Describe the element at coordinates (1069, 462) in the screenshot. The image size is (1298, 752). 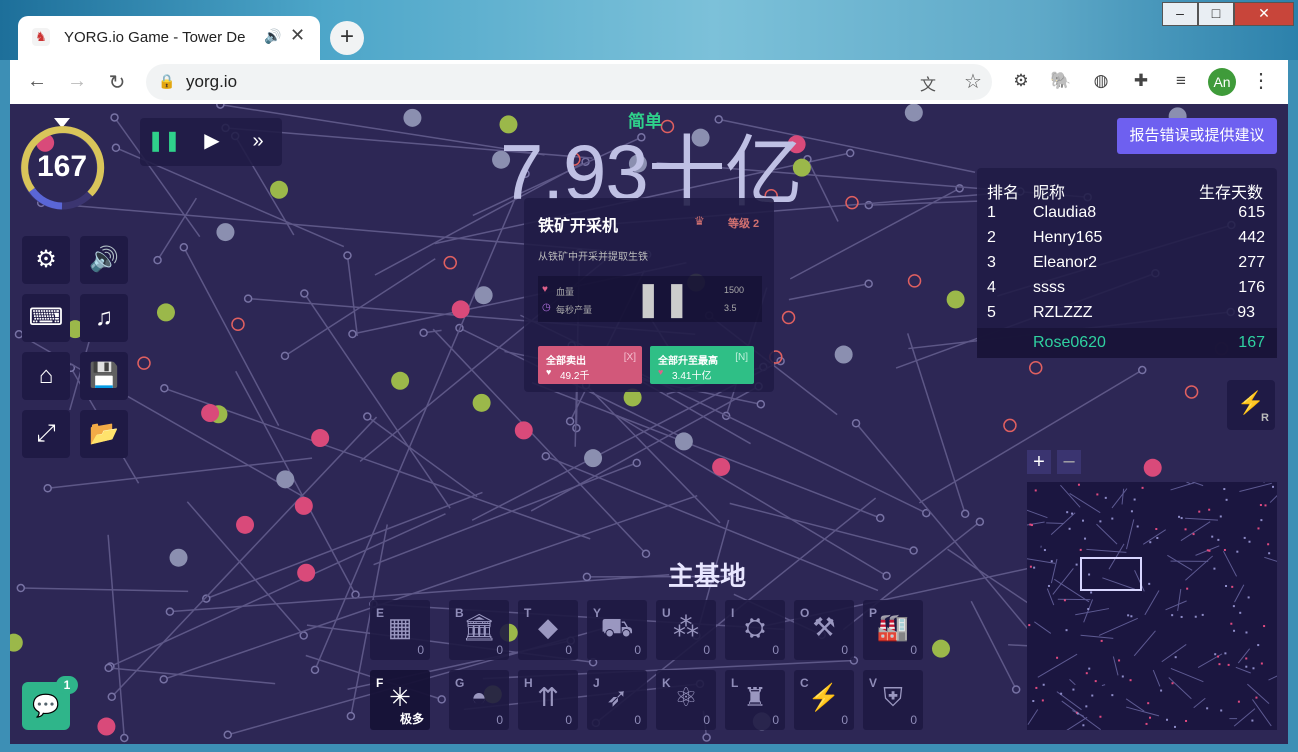
I see `zoom-out-button: –` at that location.